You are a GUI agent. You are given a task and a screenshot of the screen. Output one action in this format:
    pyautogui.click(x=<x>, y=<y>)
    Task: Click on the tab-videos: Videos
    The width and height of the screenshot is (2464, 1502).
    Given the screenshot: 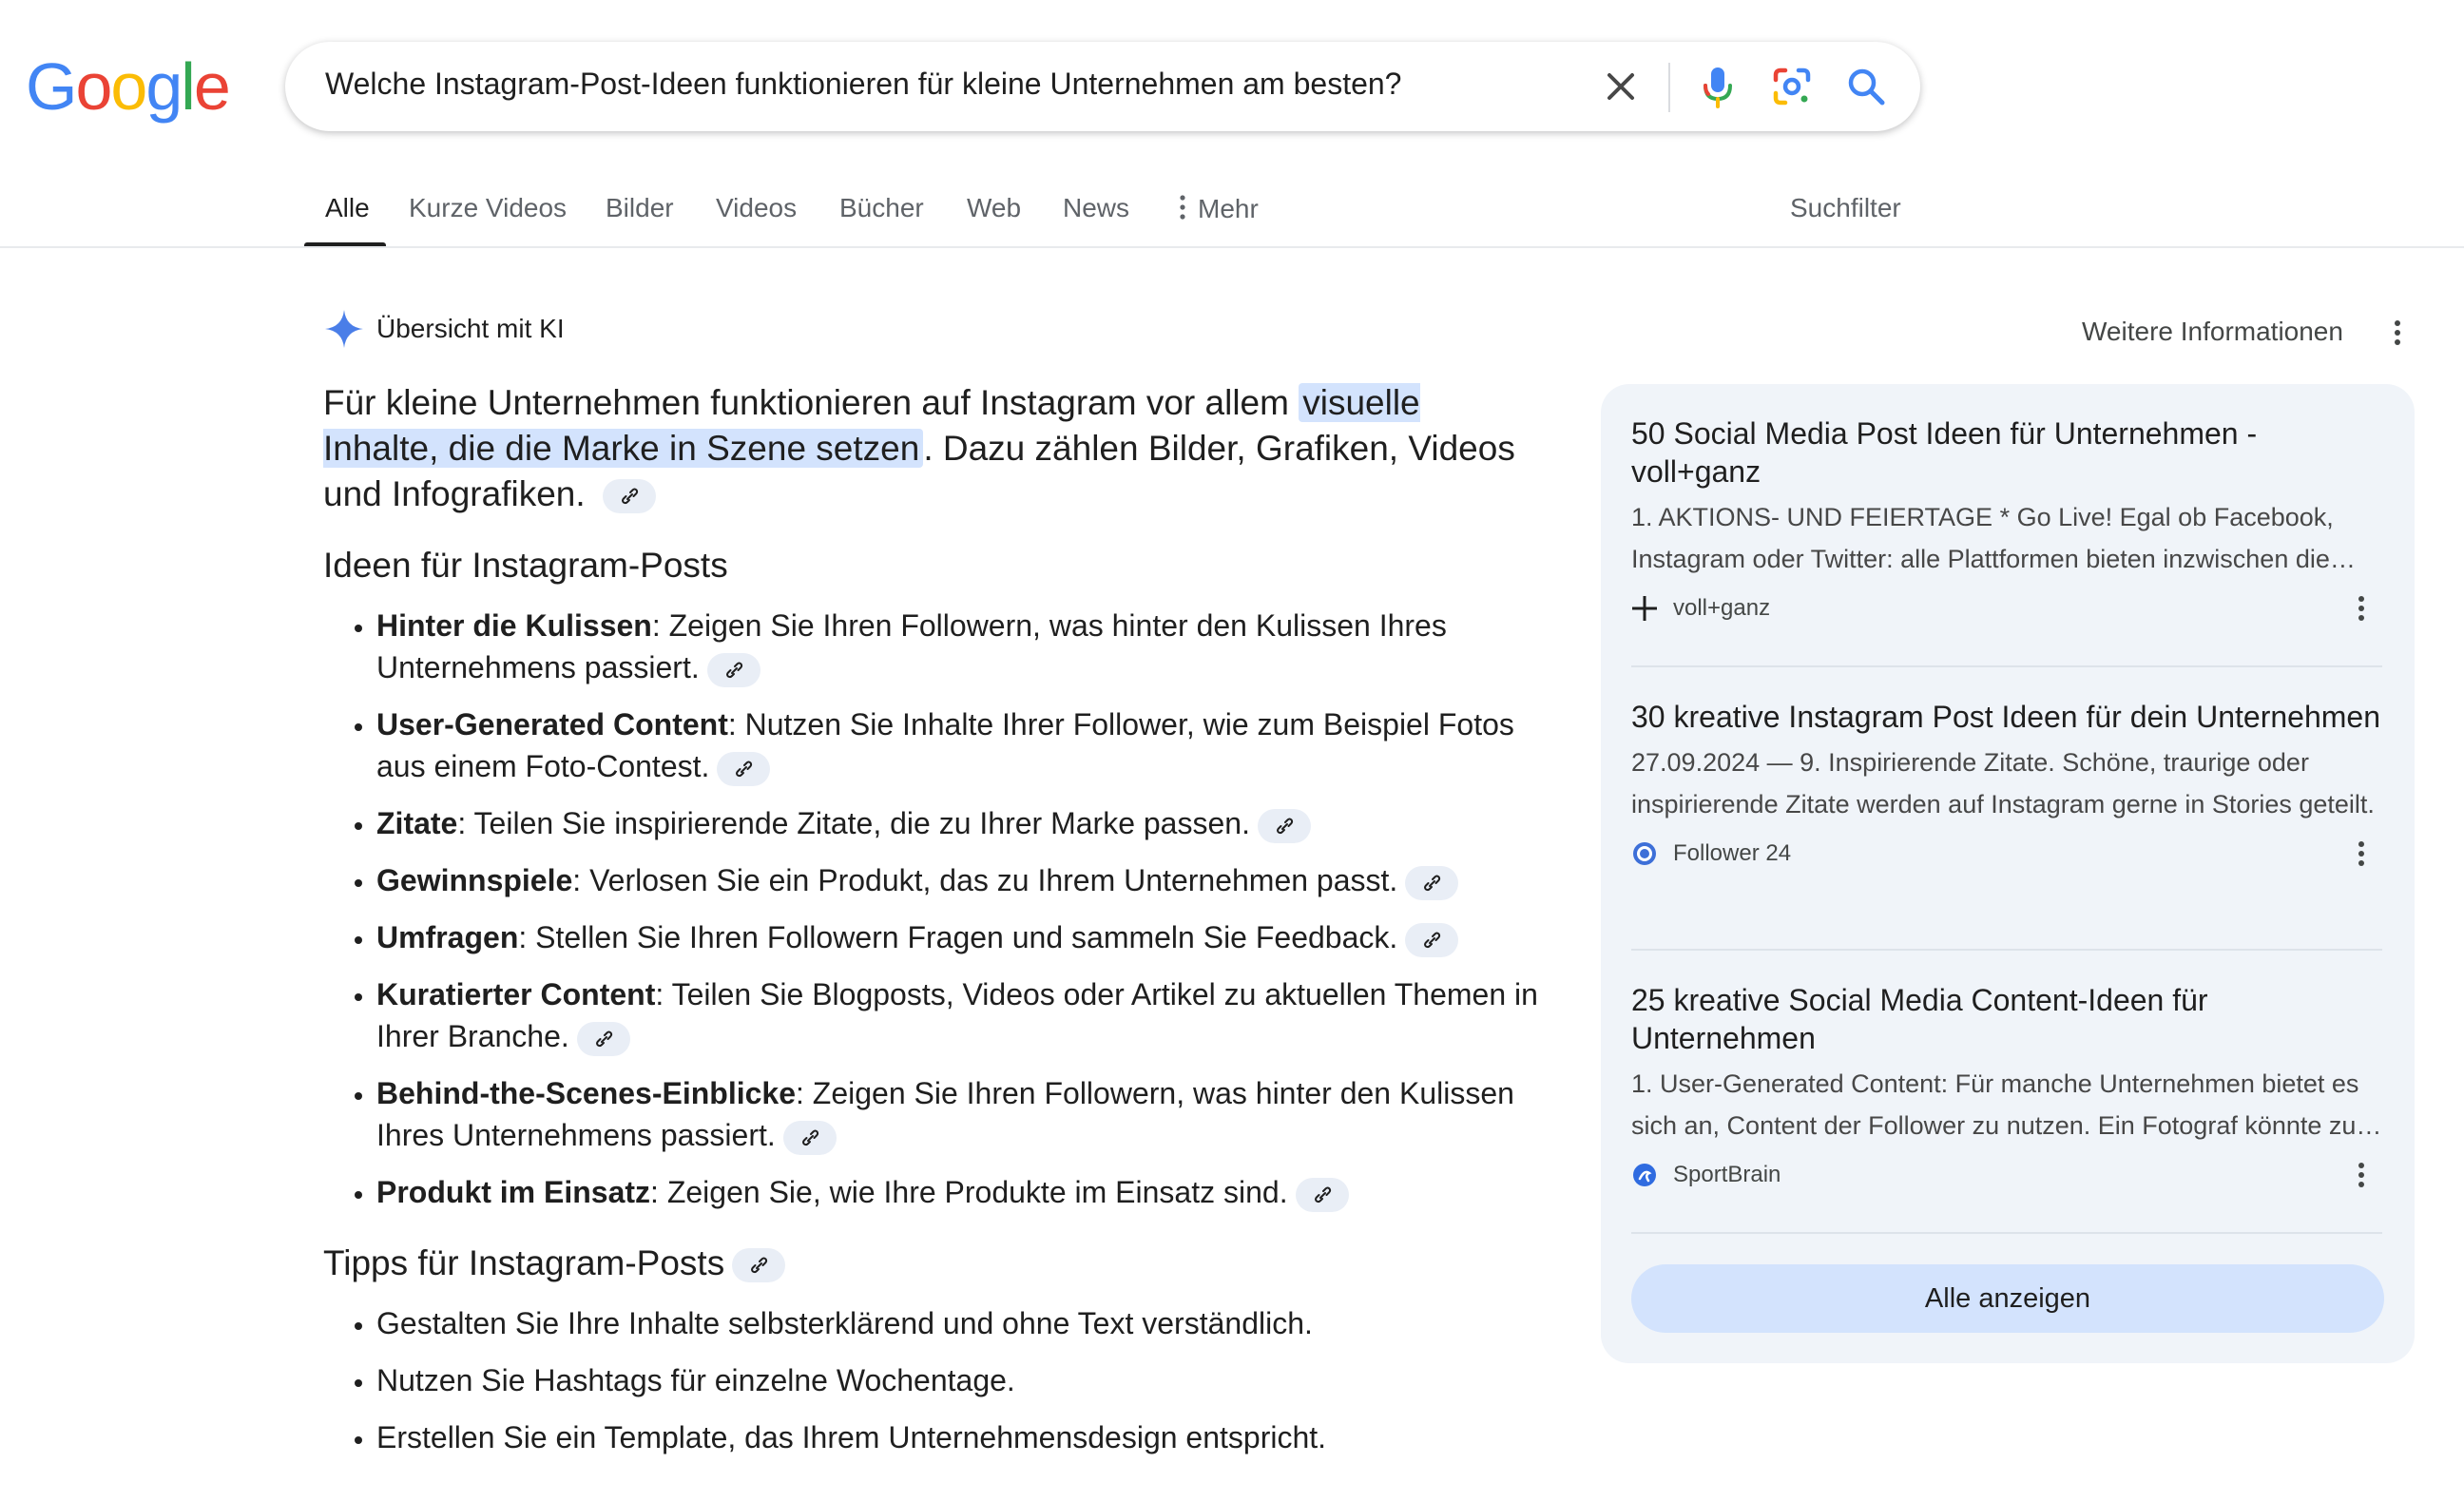 What is the action you would take?
    pyautogui.click(x=756, y=208)
    